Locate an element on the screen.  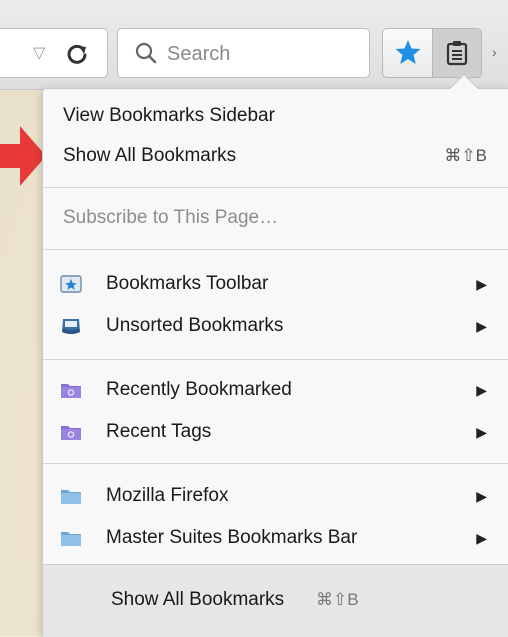
master-suites-folder-item: Master Suites Bookmarks Bar ▶ is located at coordinates (275, 538).